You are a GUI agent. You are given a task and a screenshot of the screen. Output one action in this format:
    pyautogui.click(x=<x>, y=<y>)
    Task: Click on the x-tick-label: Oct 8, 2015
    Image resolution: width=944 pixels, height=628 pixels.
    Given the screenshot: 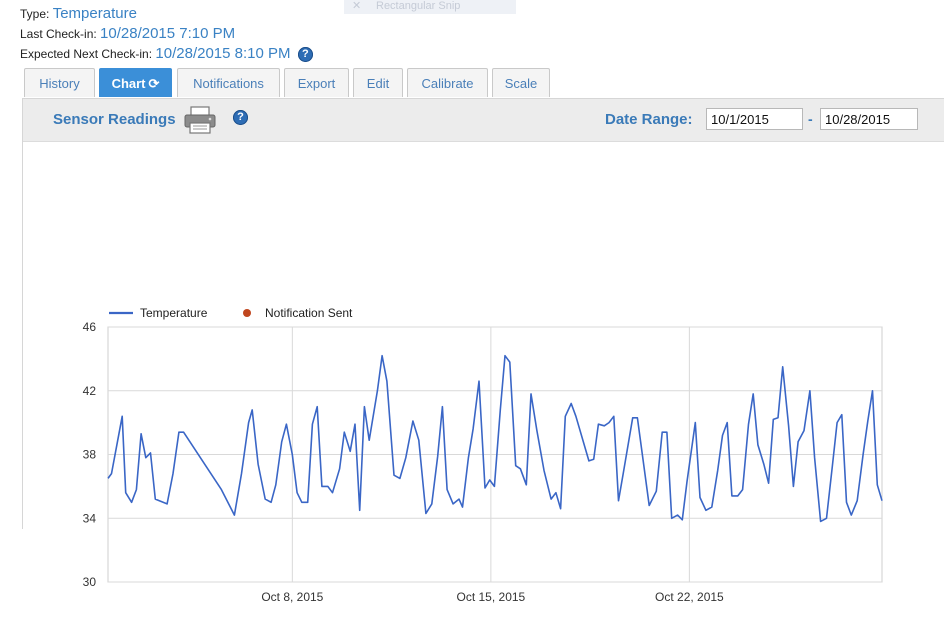 What is the action you would take?
    pyautogui.click(x=292, y=597)
    